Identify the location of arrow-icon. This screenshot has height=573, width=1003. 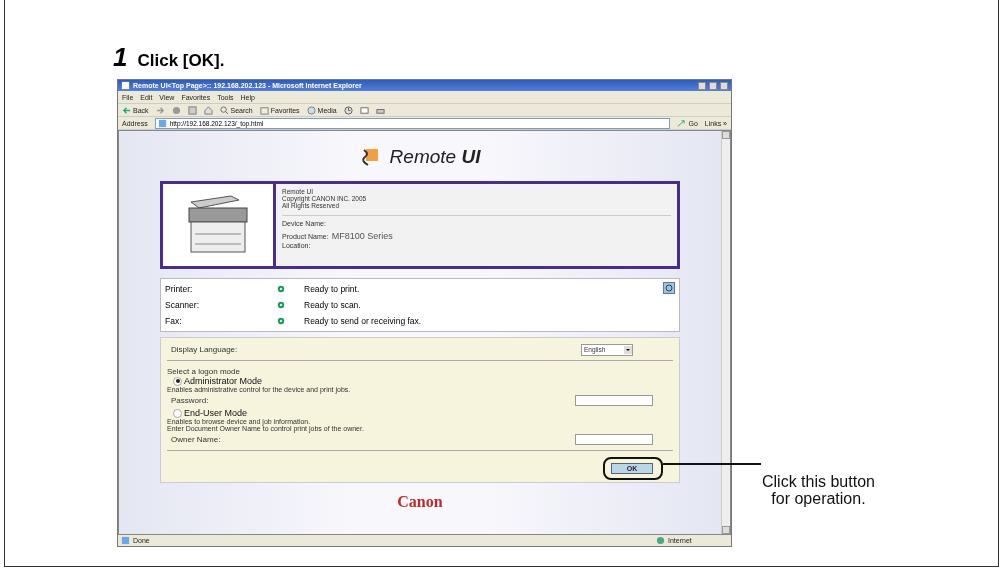
(682, 123).